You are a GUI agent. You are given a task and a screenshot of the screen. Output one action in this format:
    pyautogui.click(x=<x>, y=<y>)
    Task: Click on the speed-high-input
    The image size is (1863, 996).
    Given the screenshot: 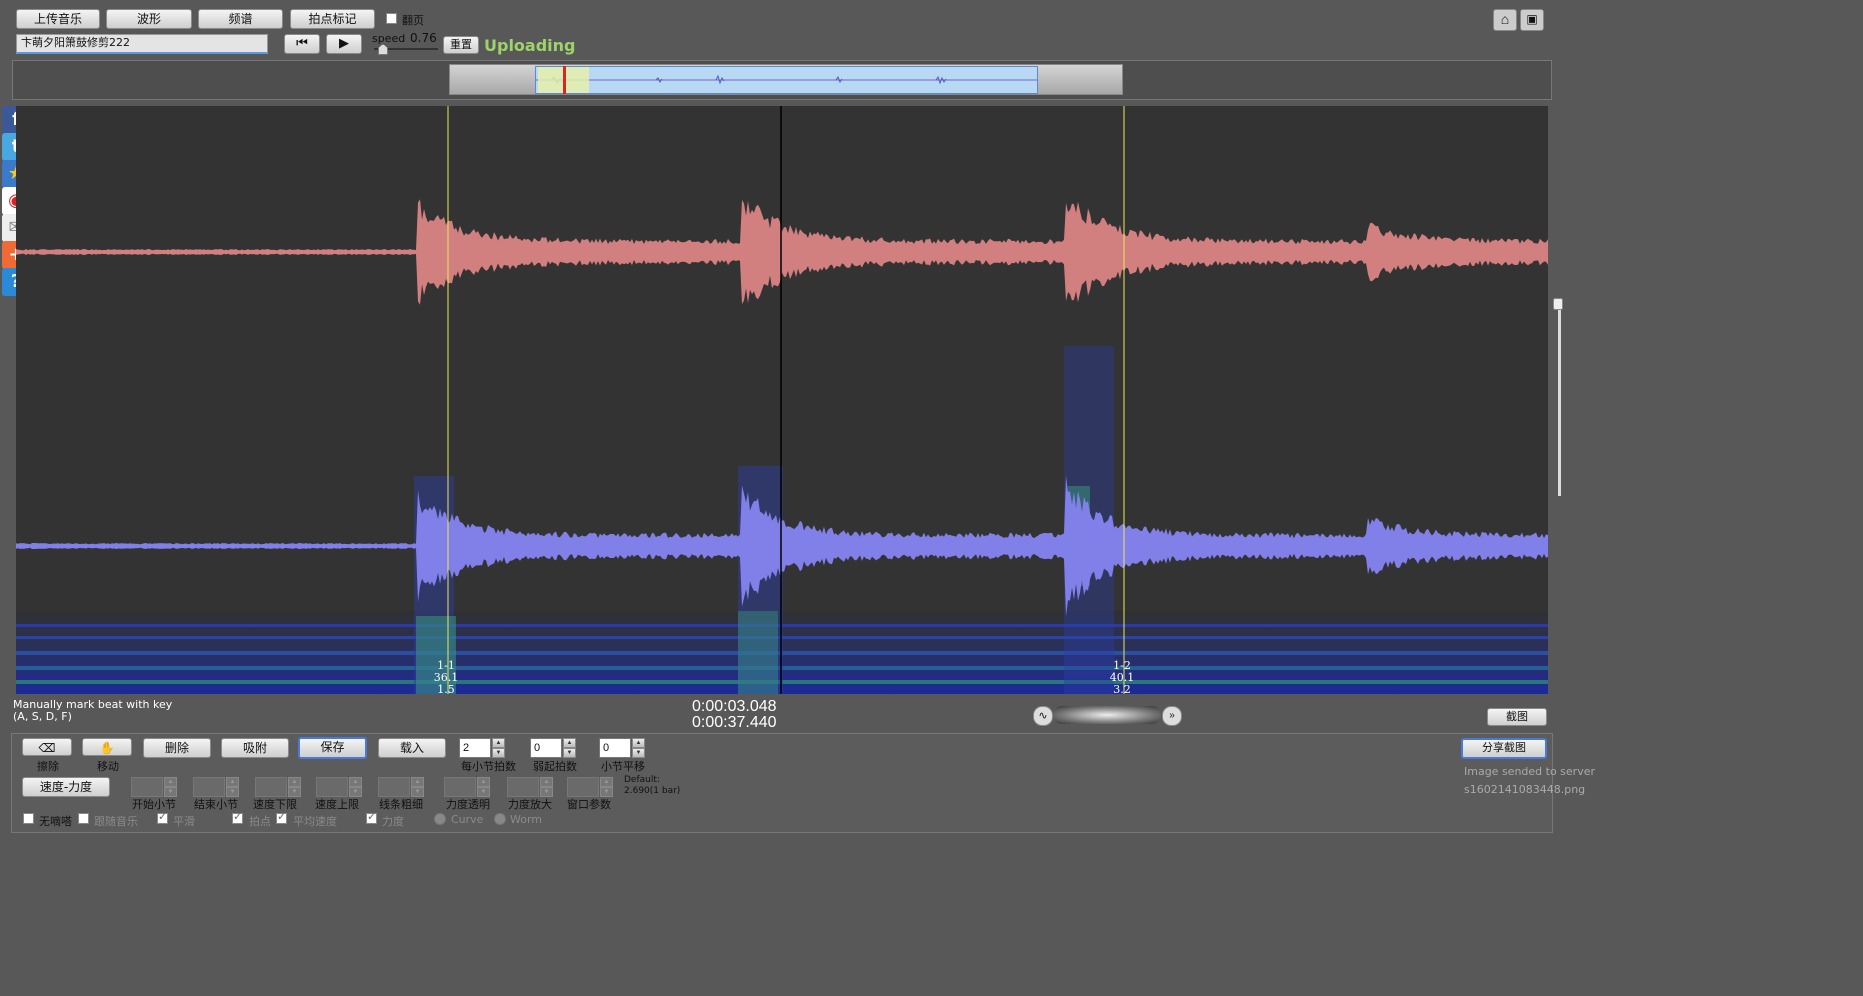 What is the action you would take?
    pyautogui.click(x=332, y=787)
    